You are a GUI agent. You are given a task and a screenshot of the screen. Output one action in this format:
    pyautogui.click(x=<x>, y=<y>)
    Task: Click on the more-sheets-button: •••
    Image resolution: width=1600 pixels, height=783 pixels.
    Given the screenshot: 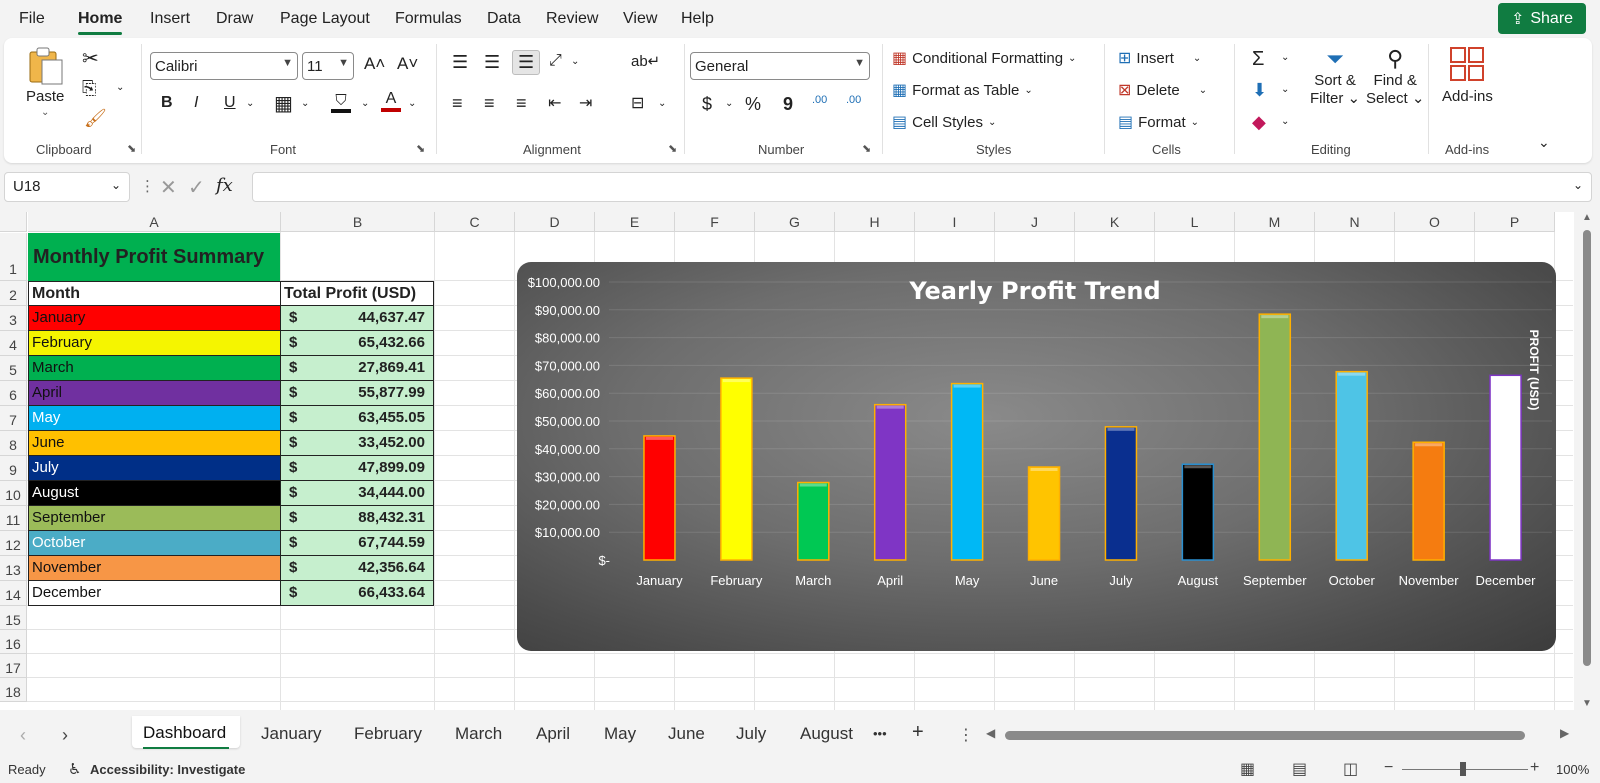 What is the action you would take?
    pyautogui.click(x=880, y=733)
    